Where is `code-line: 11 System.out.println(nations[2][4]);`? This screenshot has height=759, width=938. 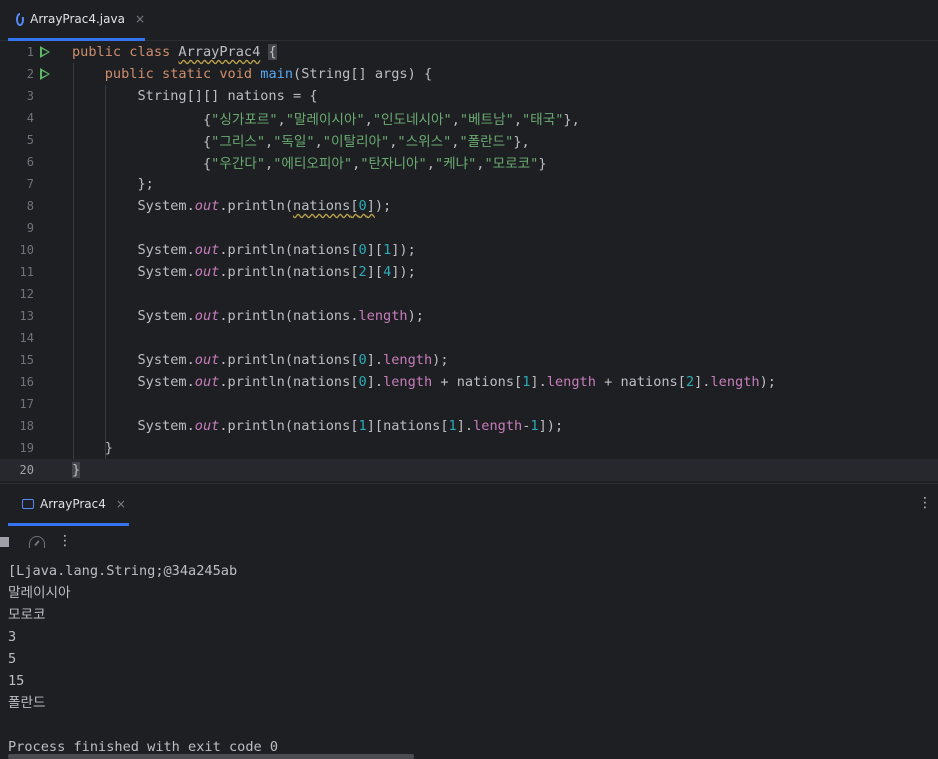
code-line: 11 System.out.println(nations[2][4]); is located at coordinates (469, 272).